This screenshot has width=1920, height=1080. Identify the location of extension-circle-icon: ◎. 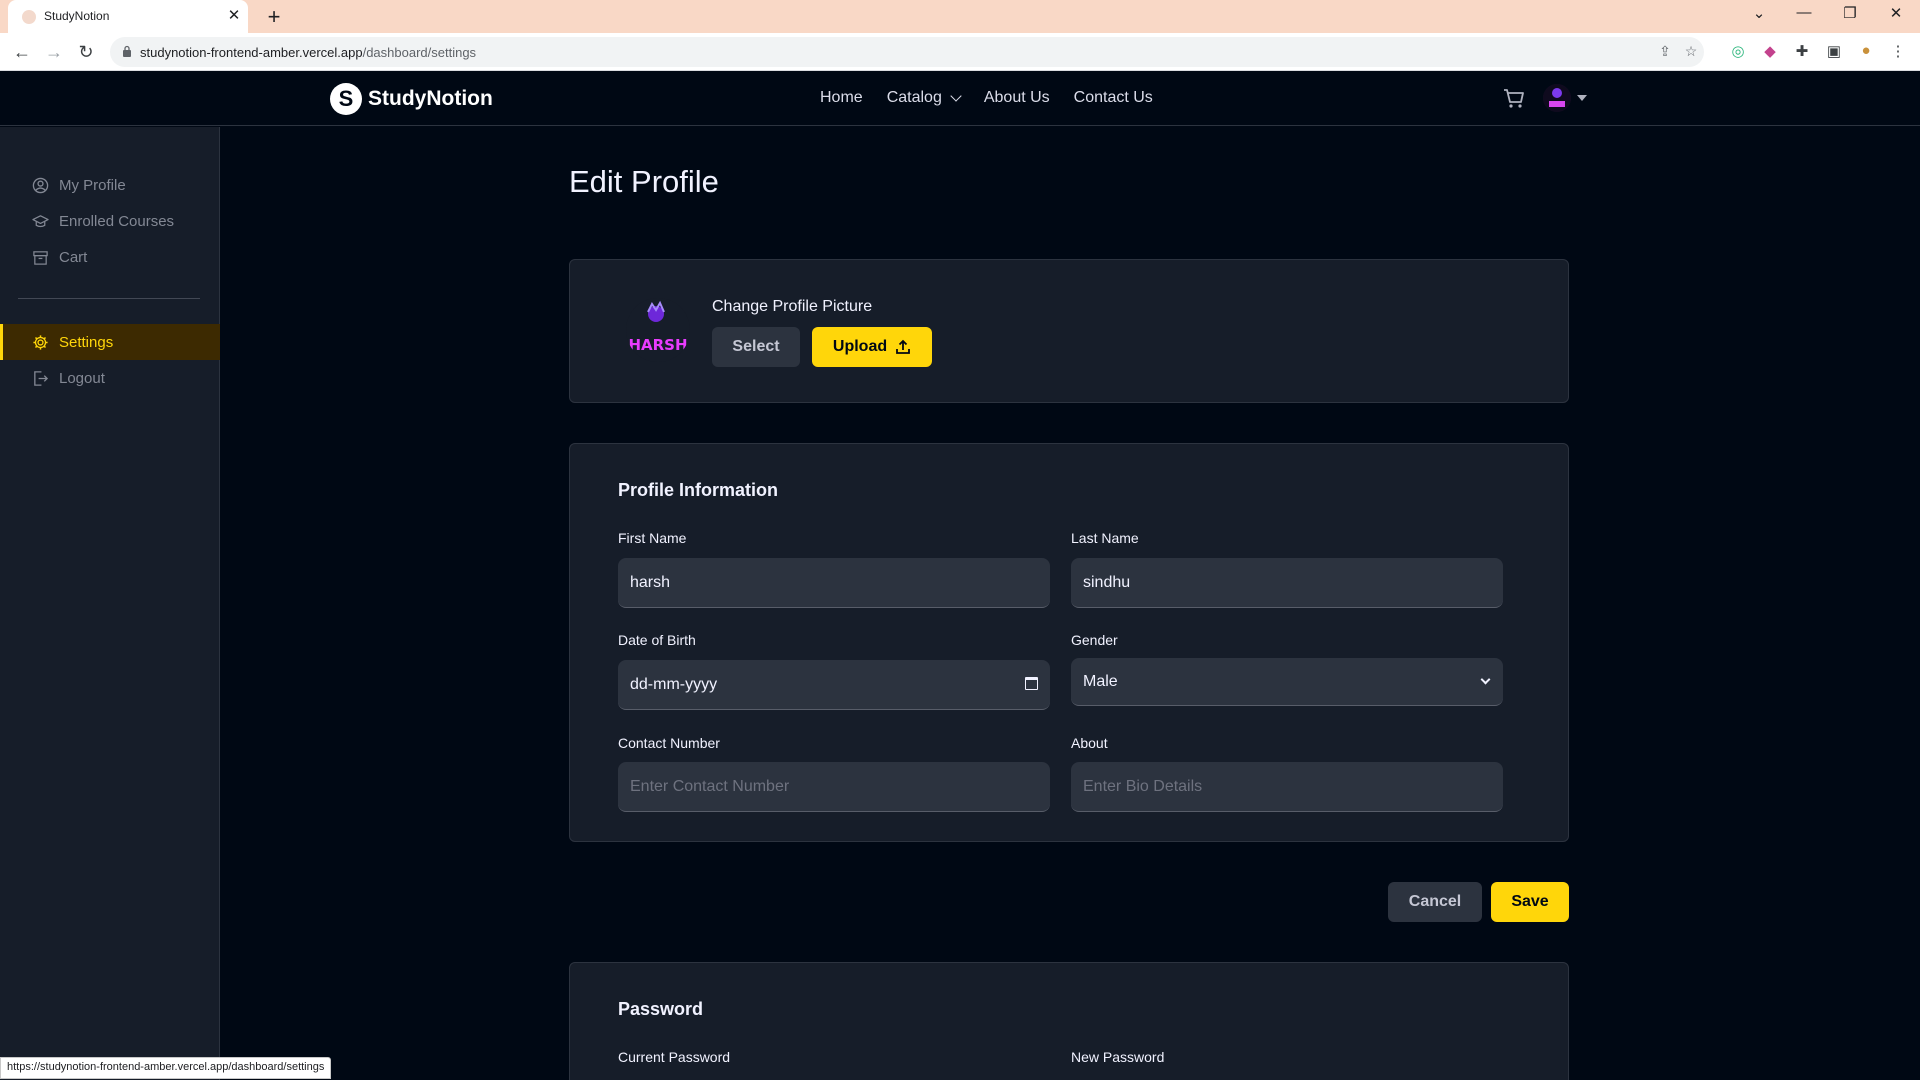
(1738, 52).